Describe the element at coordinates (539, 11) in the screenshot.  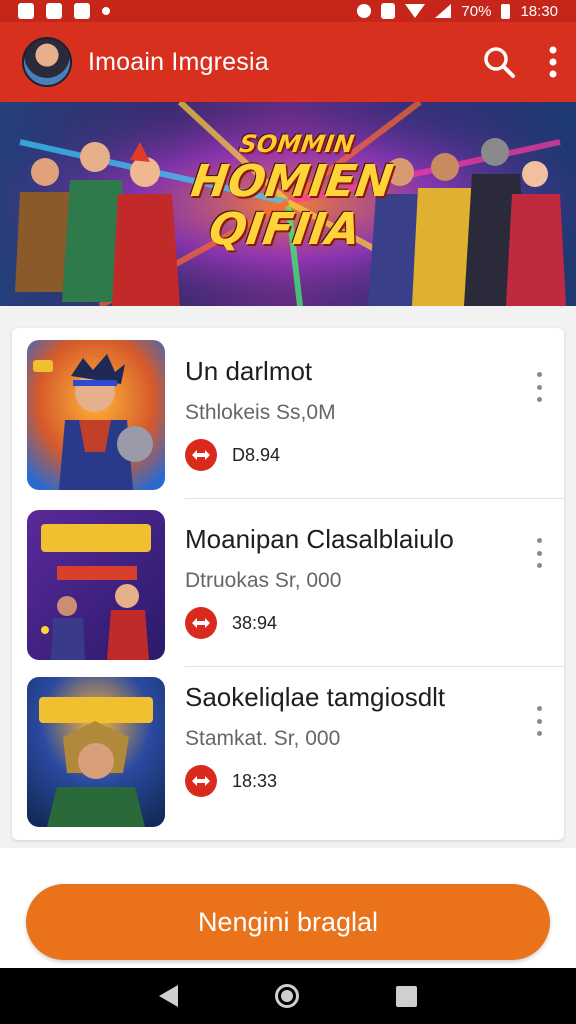
I see `status-time: 18:30` at that location.